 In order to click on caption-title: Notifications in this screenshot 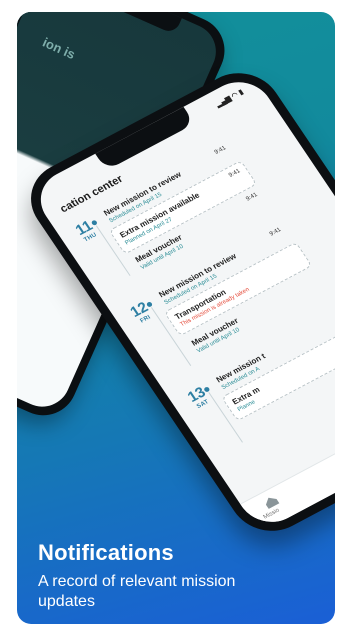, I will do `click(106, 552)`.